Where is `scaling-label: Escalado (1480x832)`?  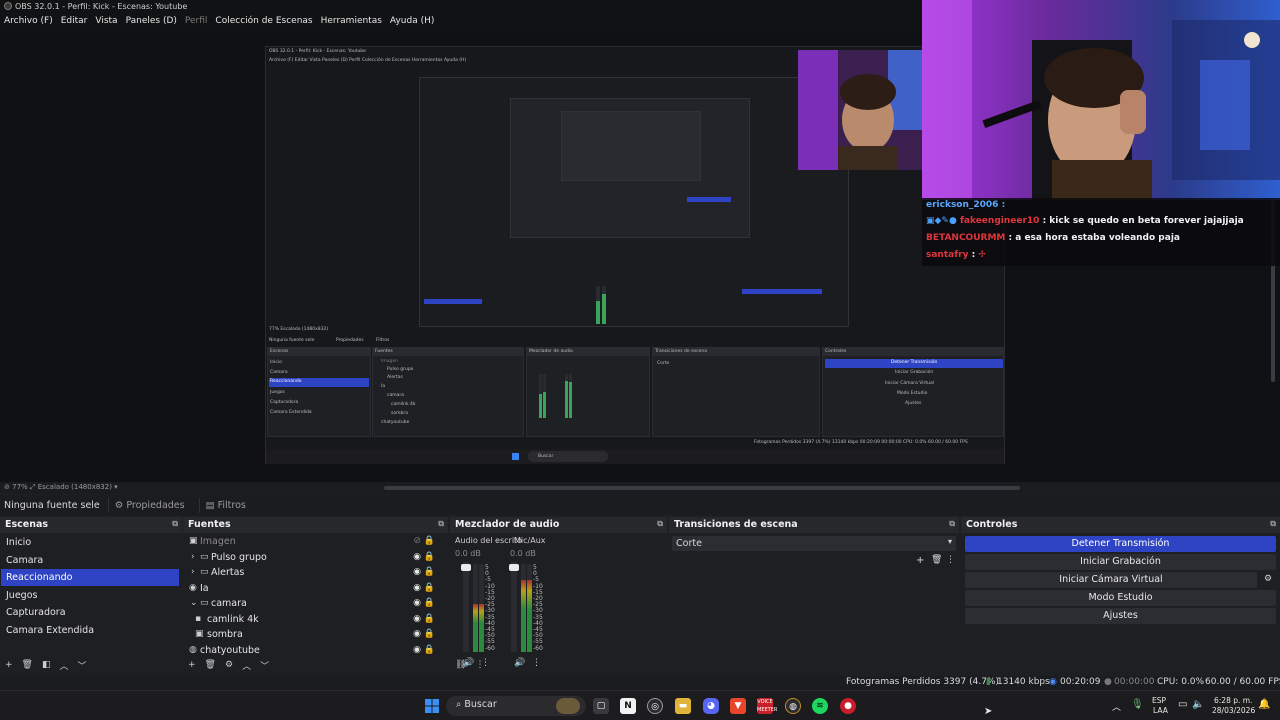
scaling-label: Escalado (1480x832) is located at coordinates (75, 487).